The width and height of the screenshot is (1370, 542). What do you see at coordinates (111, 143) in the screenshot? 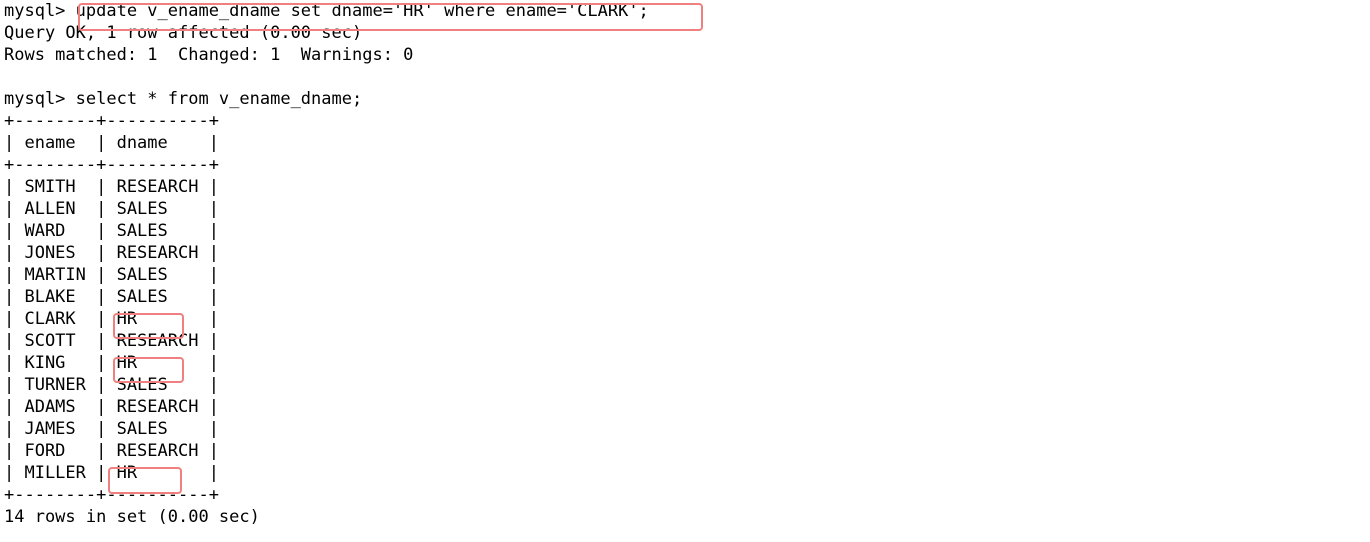
I see `table-header-row: | ename | dname |` at bounding box center [111, 143].